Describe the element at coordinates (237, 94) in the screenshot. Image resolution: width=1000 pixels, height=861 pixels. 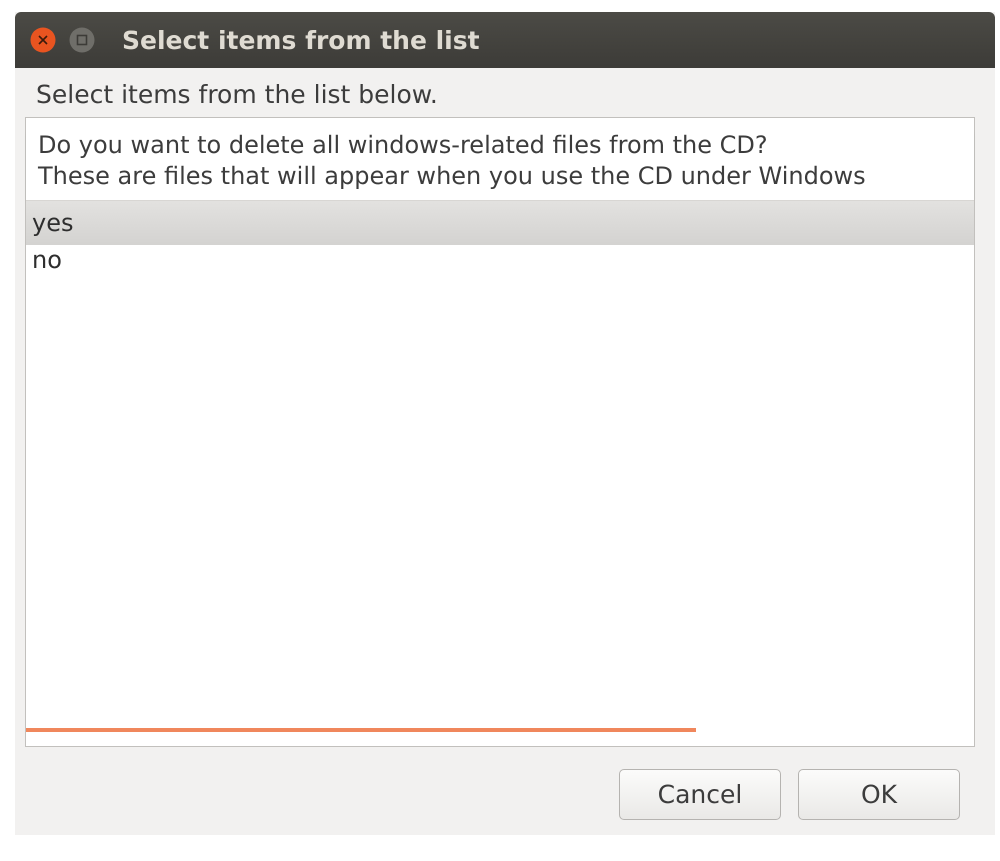
I see `prompt-text: Select items from the list below.` at that location.